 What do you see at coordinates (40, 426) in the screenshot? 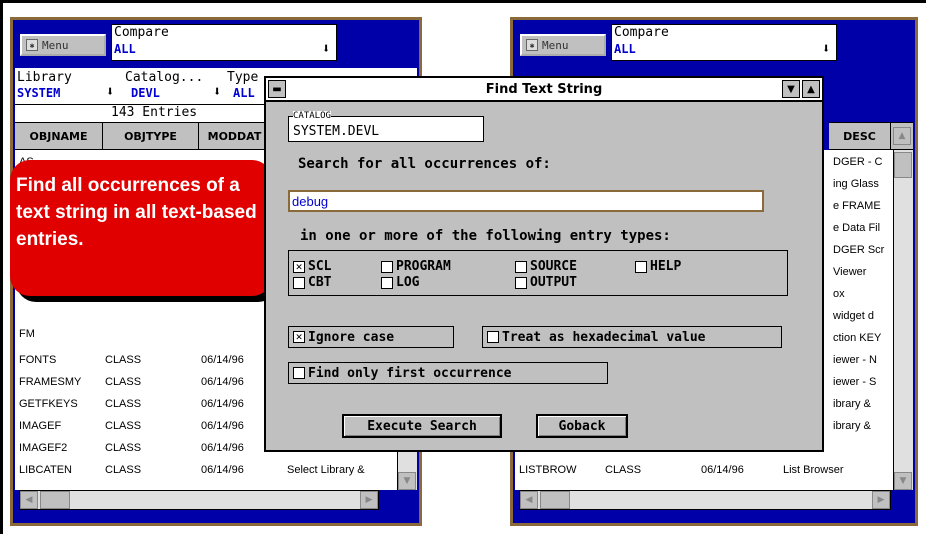
I see `row-name: IMAGEF` at bounding box center [40, 426].